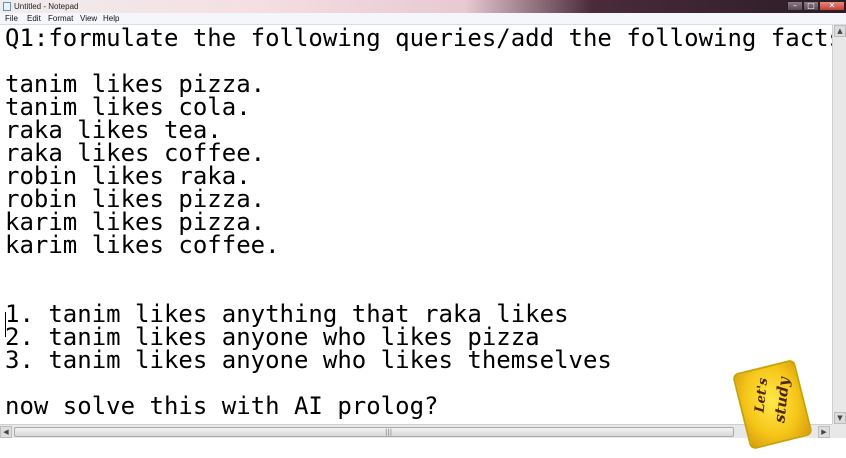 The image size is (846, 458). I want to click on text-line: now solve this with AI prolog?, so click(222, 406).